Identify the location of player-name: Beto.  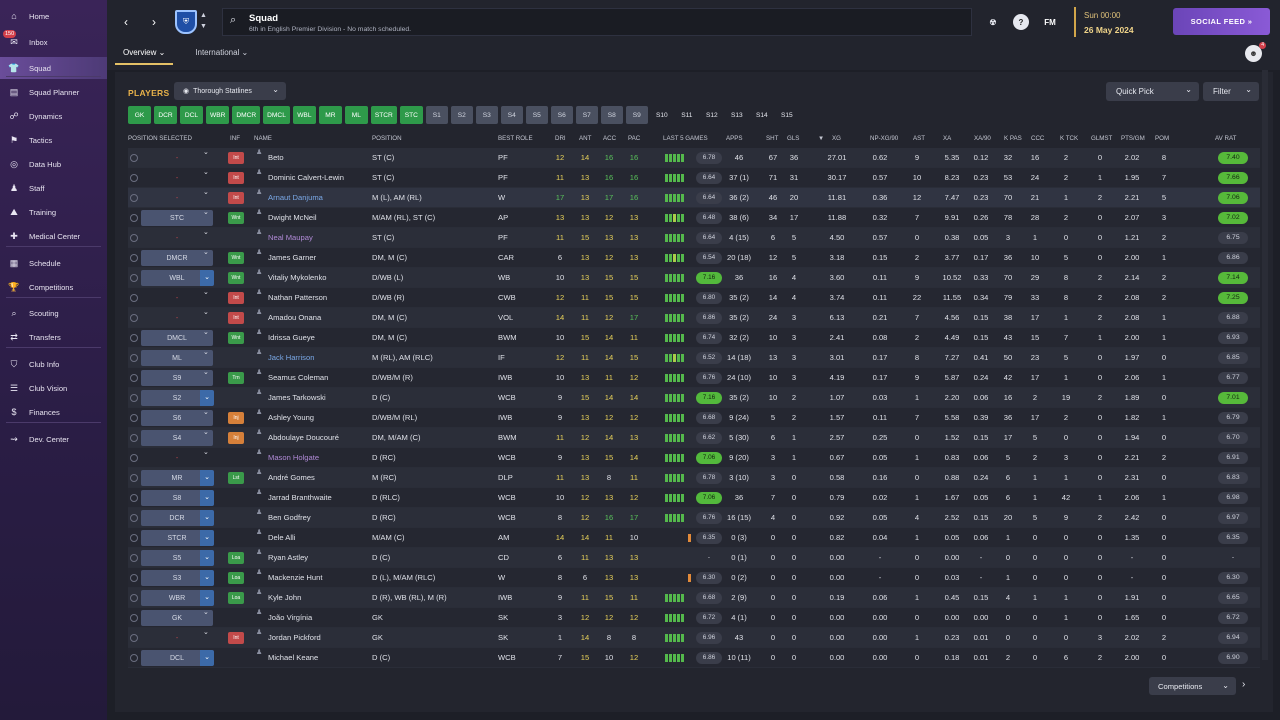
(276, 158).